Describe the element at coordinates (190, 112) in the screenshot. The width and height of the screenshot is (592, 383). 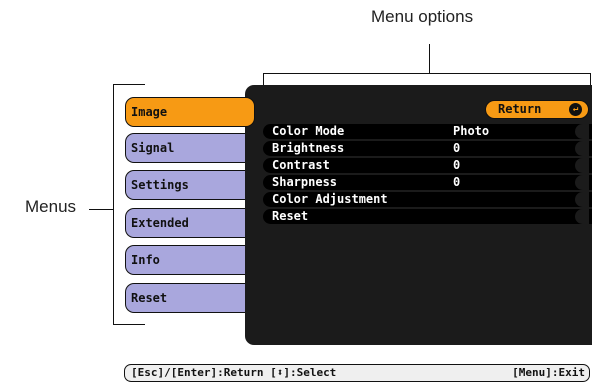
I see `menu-tab-image: Image` at that location.